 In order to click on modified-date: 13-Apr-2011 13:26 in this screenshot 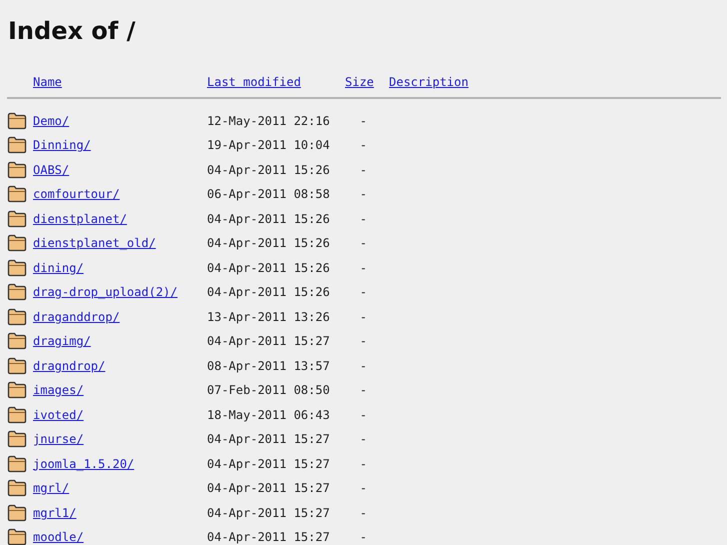, I will do `click(269, 317)`.